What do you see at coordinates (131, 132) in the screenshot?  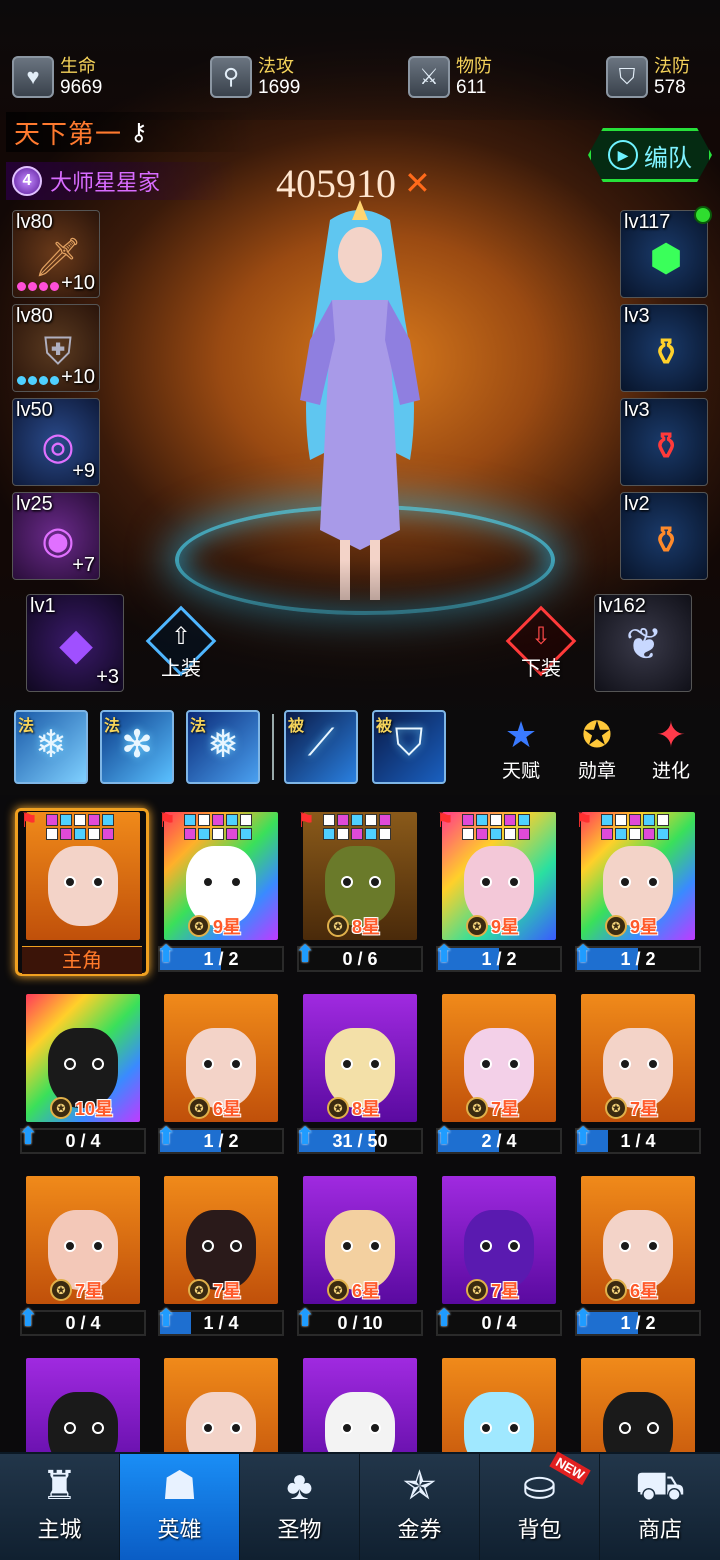 I see `title-bar: 天下第一 ⚷` at bounding box center [131, 132].